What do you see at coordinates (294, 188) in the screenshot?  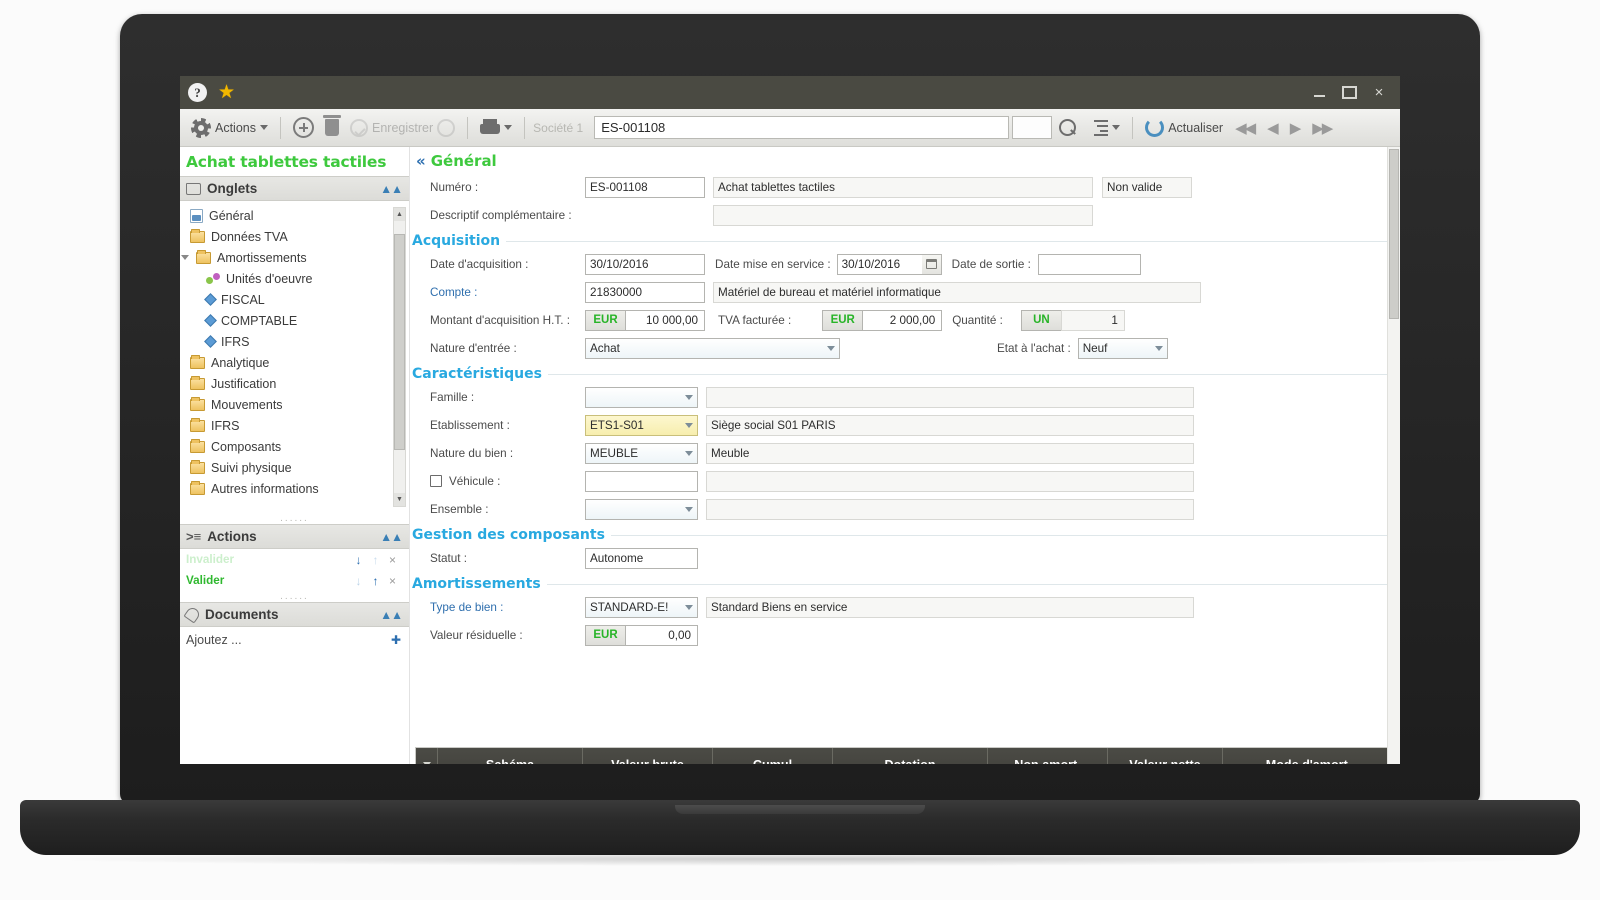 I see `onglets-panel-header: Onglets ▲▲` at bounding box center [294, 188].